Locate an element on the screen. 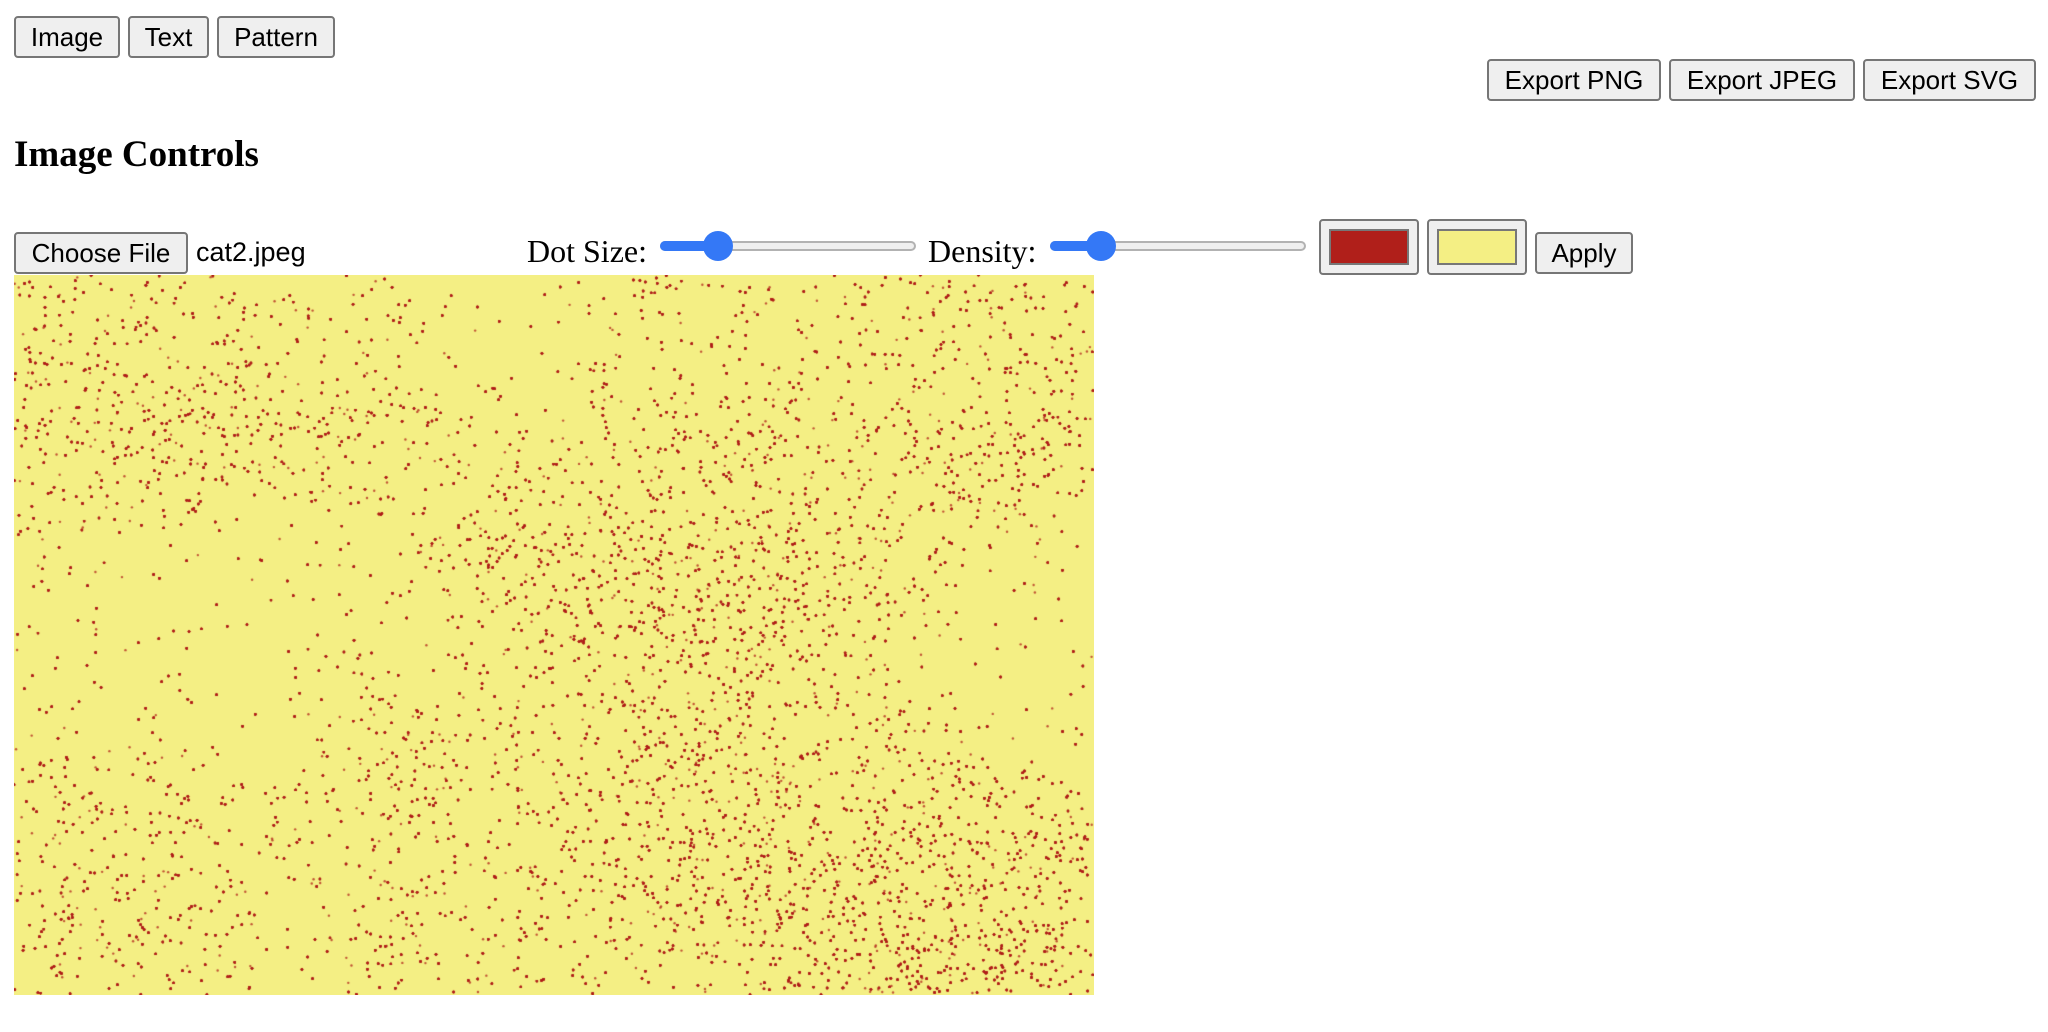  dot-size-label: Dot Size: is located at coordinates (587, 251).